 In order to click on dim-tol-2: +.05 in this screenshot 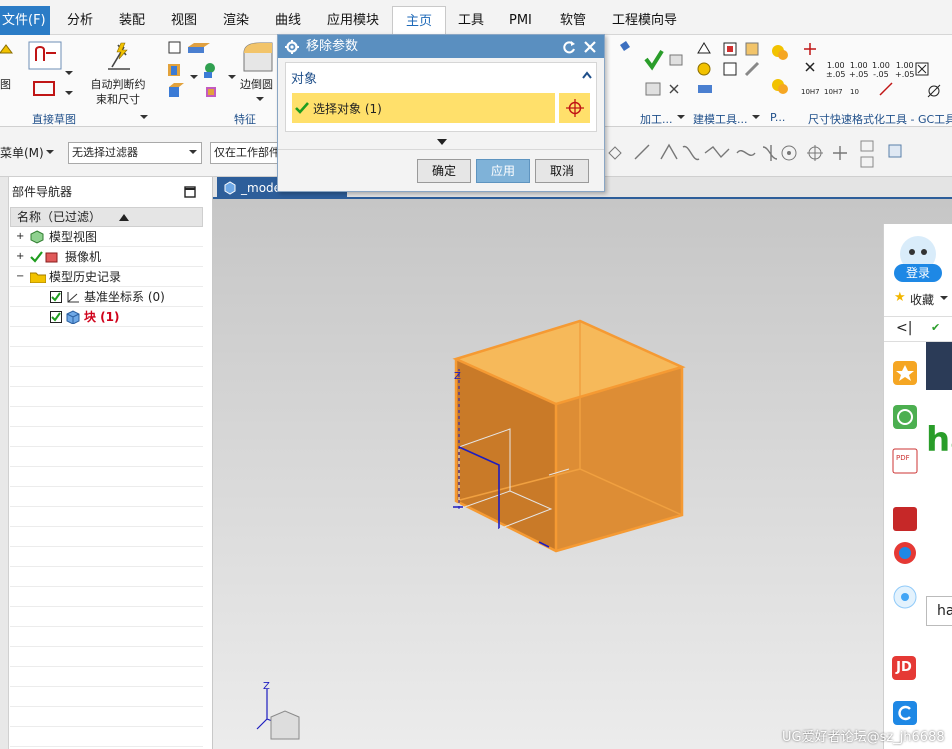, I will do `click(859, 74)`.